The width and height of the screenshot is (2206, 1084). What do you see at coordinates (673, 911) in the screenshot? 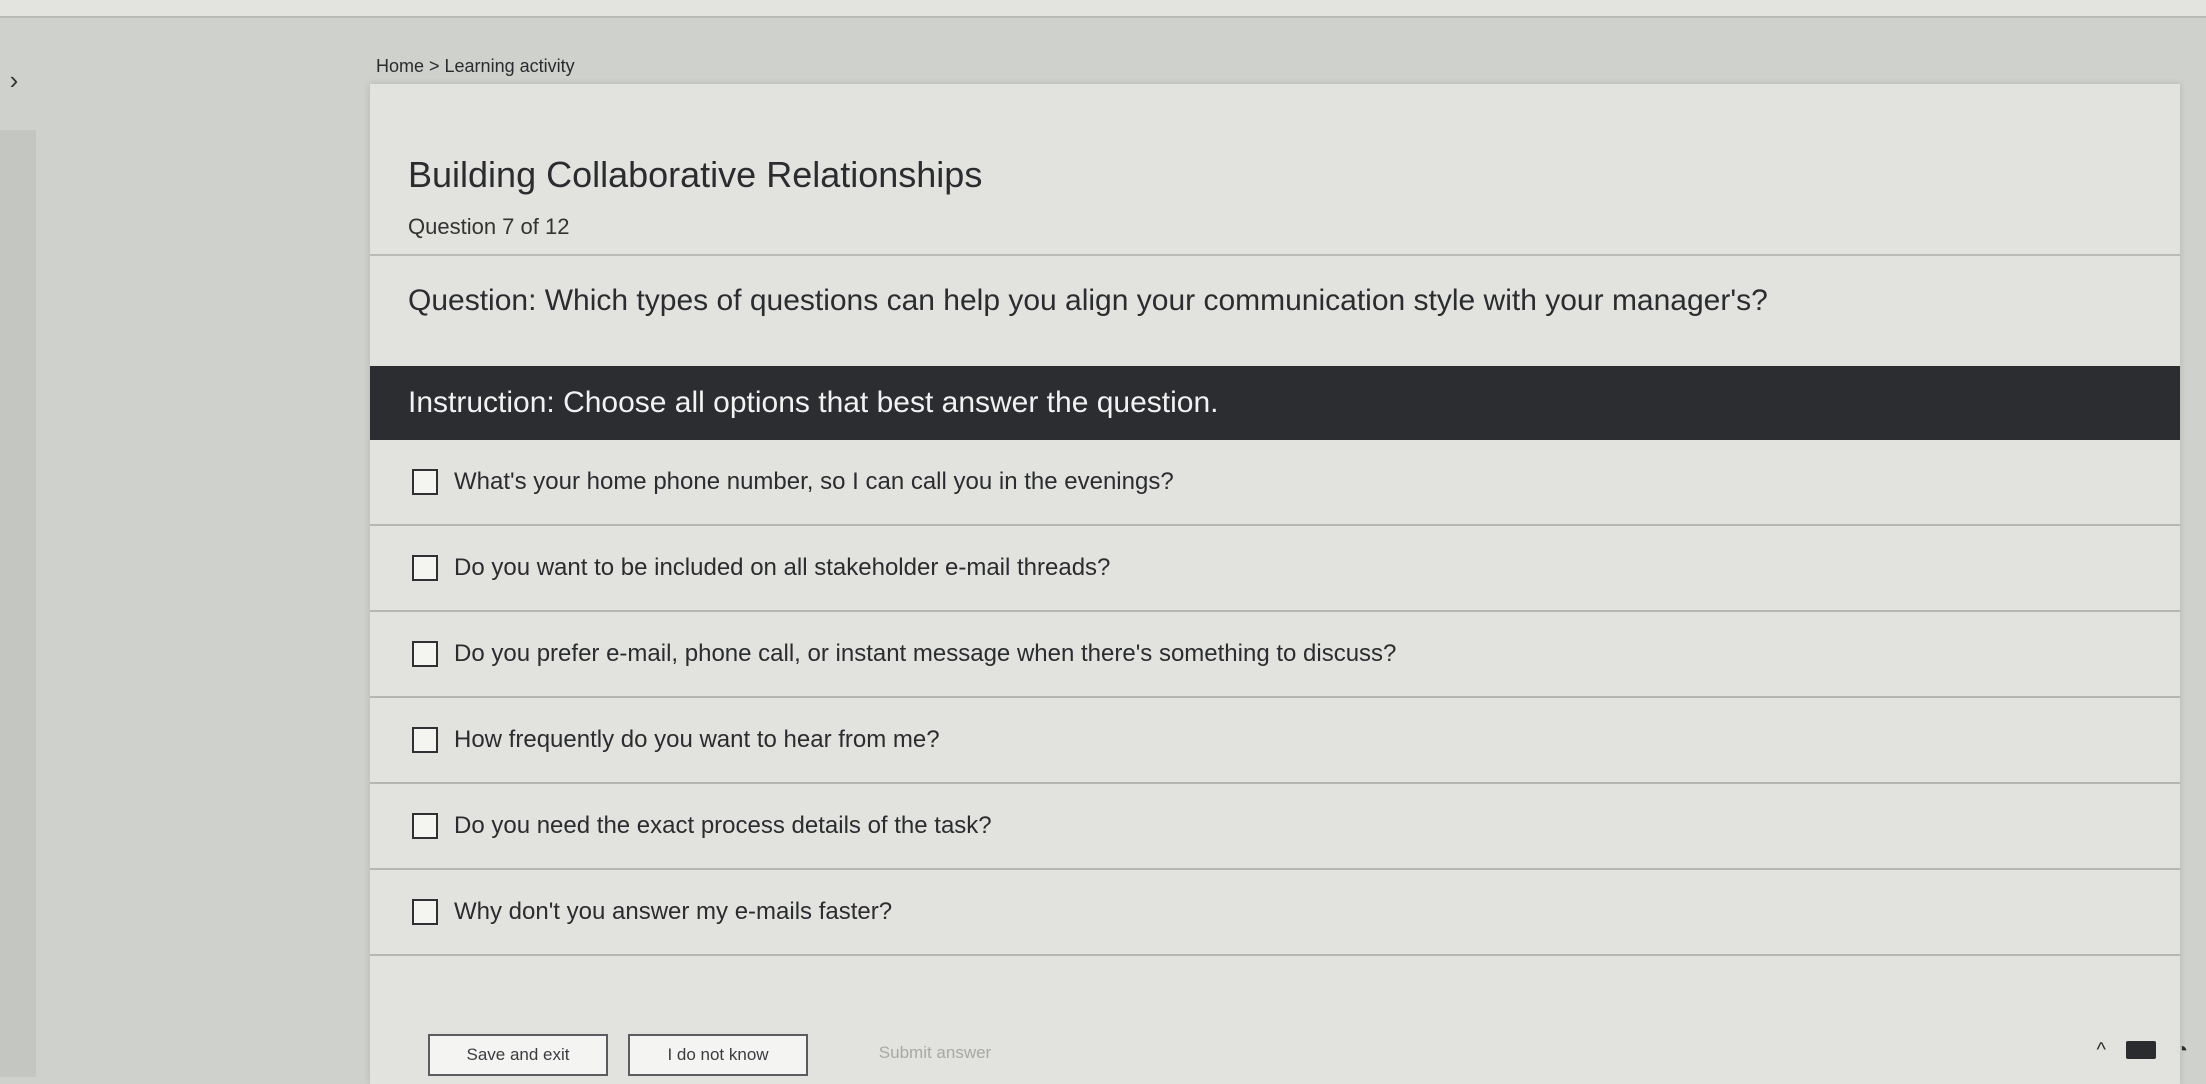
I see `option-6-label: Why don't you answer my e-mails faster?` at bounding box center [673, 911].